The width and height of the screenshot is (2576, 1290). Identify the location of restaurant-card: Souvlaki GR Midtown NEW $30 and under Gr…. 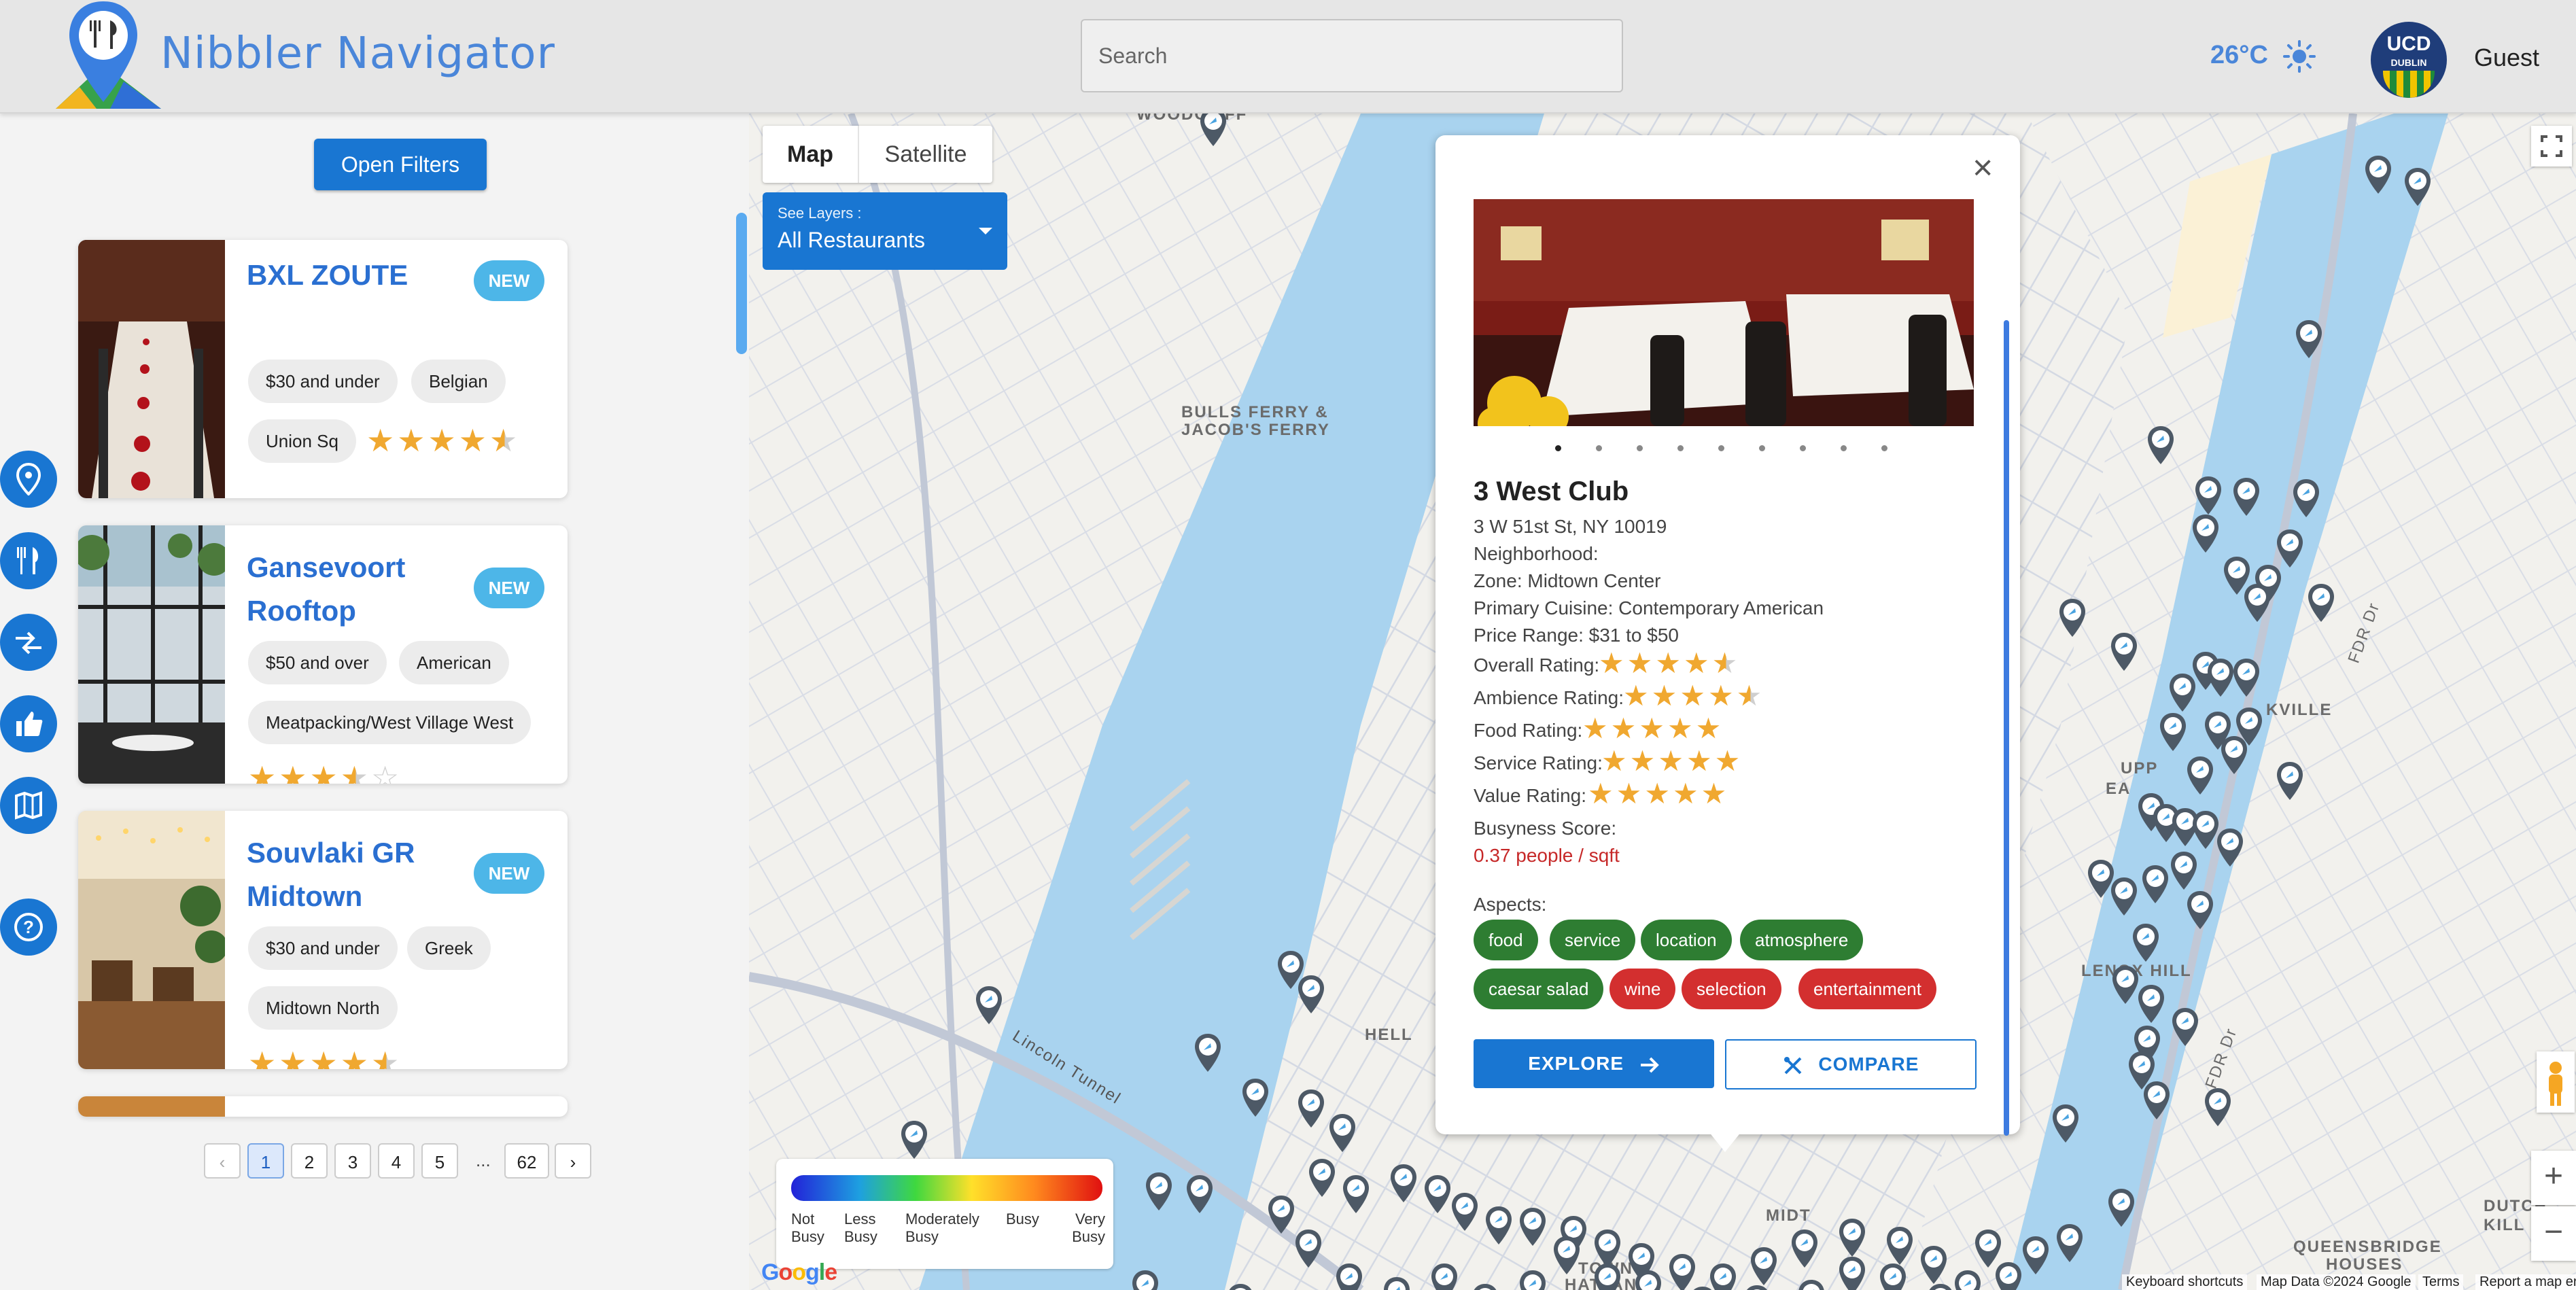
(323, 940).